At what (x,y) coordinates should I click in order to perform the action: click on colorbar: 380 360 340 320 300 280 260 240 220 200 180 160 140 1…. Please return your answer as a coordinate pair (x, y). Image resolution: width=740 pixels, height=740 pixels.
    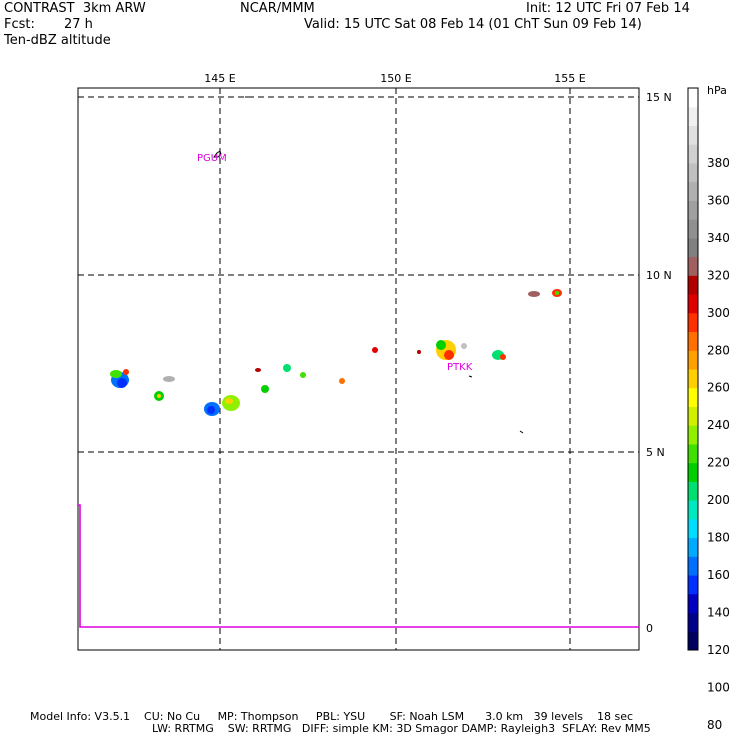
    Looking at the image, I should click on (708, 409).